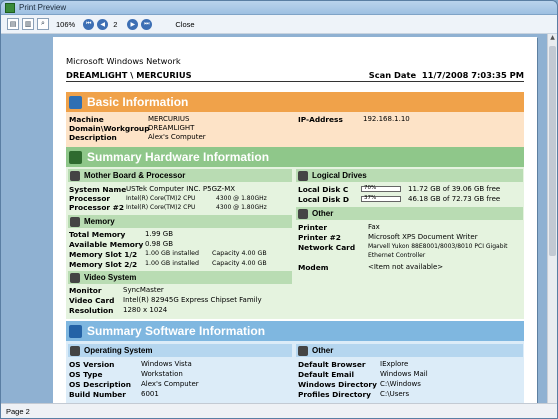  Describe the element at coordinates (129, 75) in the screenshot. I see `machine-path: DREAMLIGHT \ MERCURIUS` at that location.